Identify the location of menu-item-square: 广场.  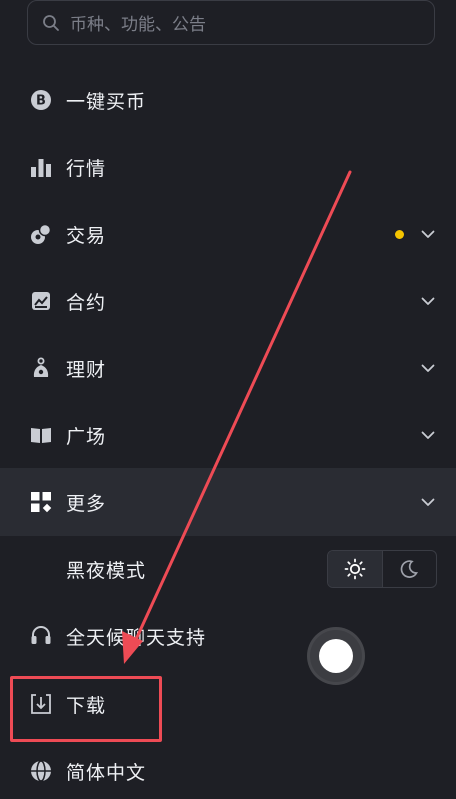
(228, 435).